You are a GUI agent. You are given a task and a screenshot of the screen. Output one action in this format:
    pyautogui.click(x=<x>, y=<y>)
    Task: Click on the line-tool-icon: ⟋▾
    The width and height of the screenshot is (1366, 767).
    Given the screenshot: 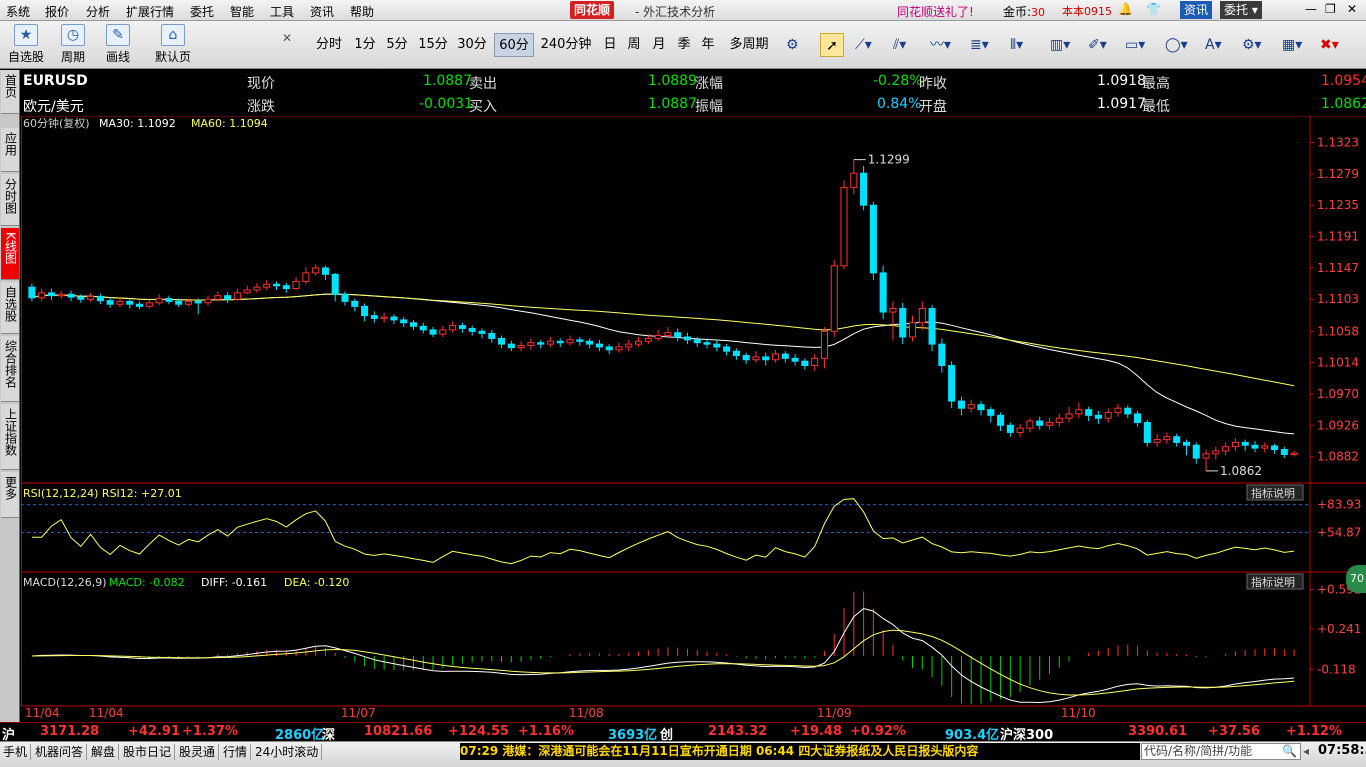 What is the action you would take?
    pyautogui.click(x=863, y=45)
    